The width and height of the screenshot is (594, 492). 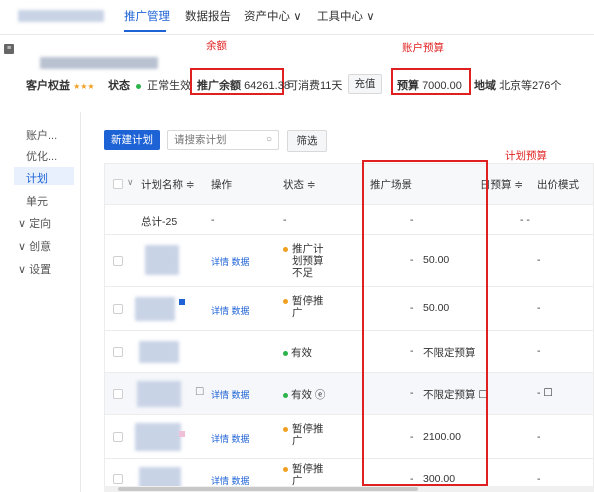 What do you see at coordinates (84, 86) in the screenshot?
I see `benefit-stars: ★★★` at bounding box center [84, 86].